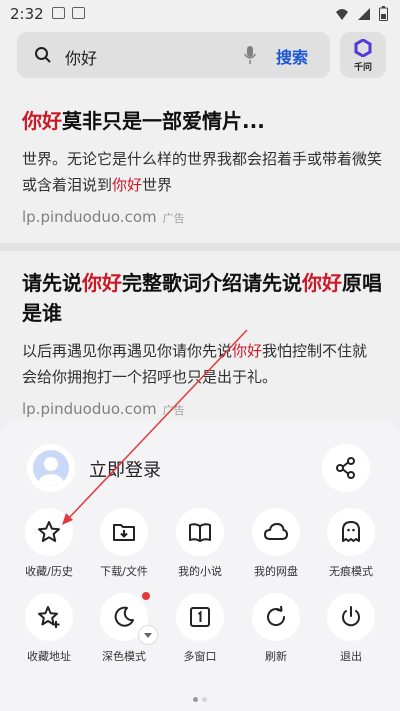 This screenshot has width=400, height=711. I want to click on share-button, so click(346, 468).